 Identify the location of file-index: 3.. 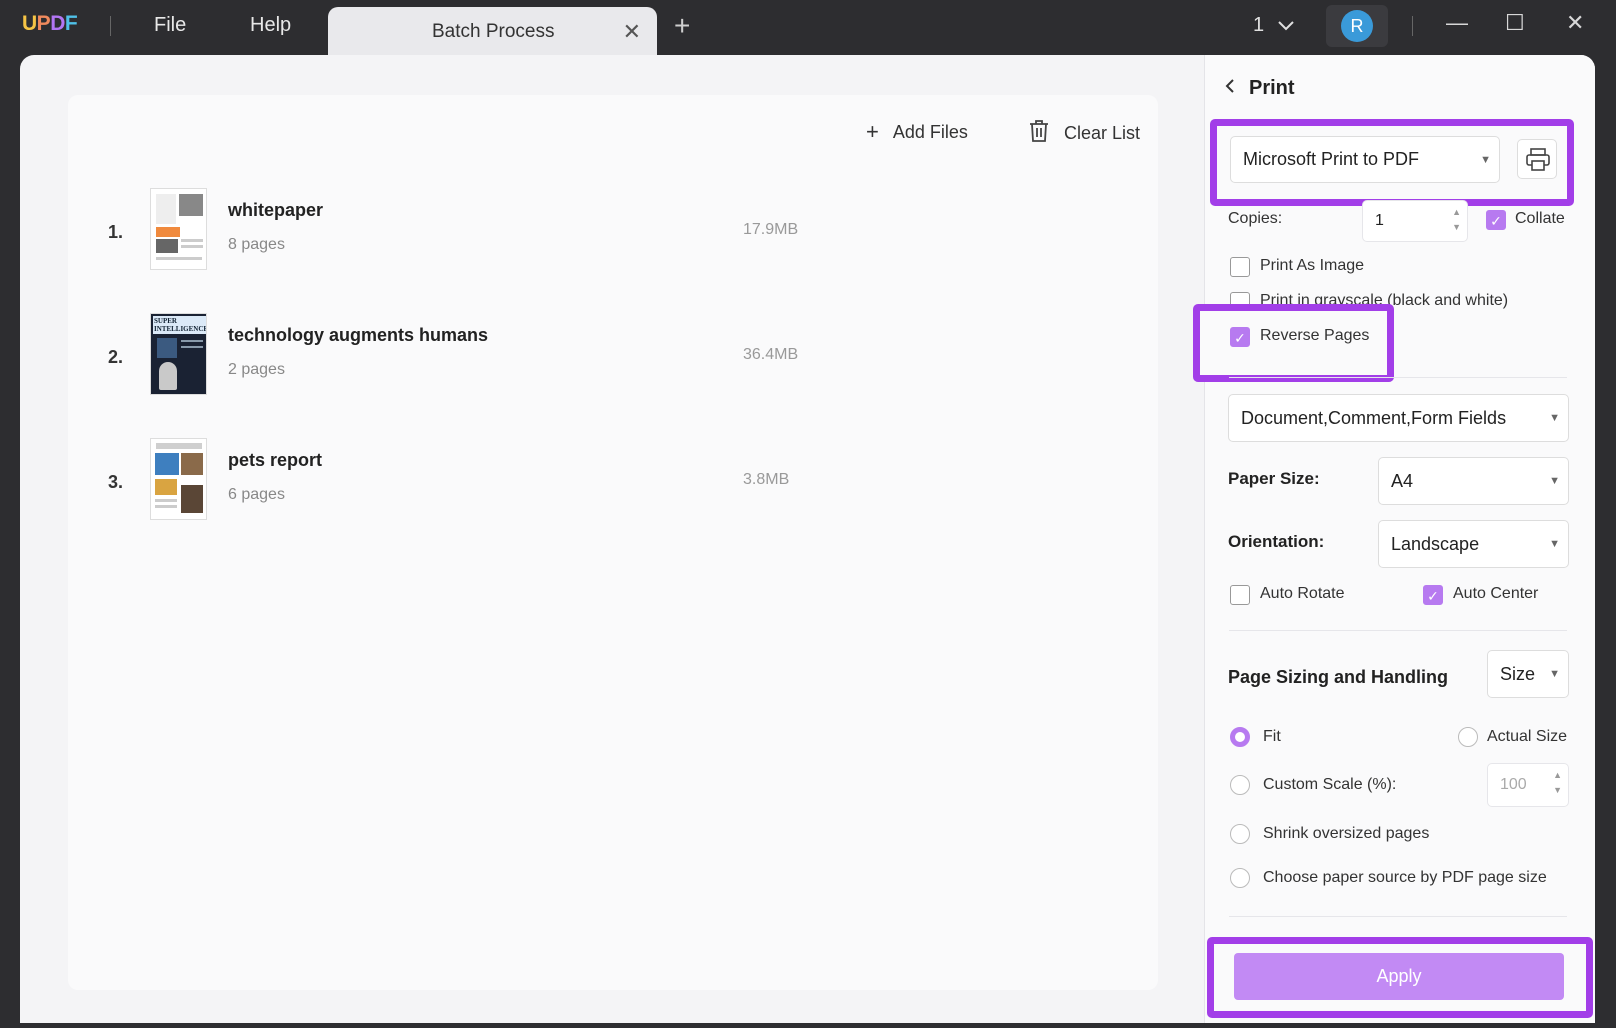
(116, 482).